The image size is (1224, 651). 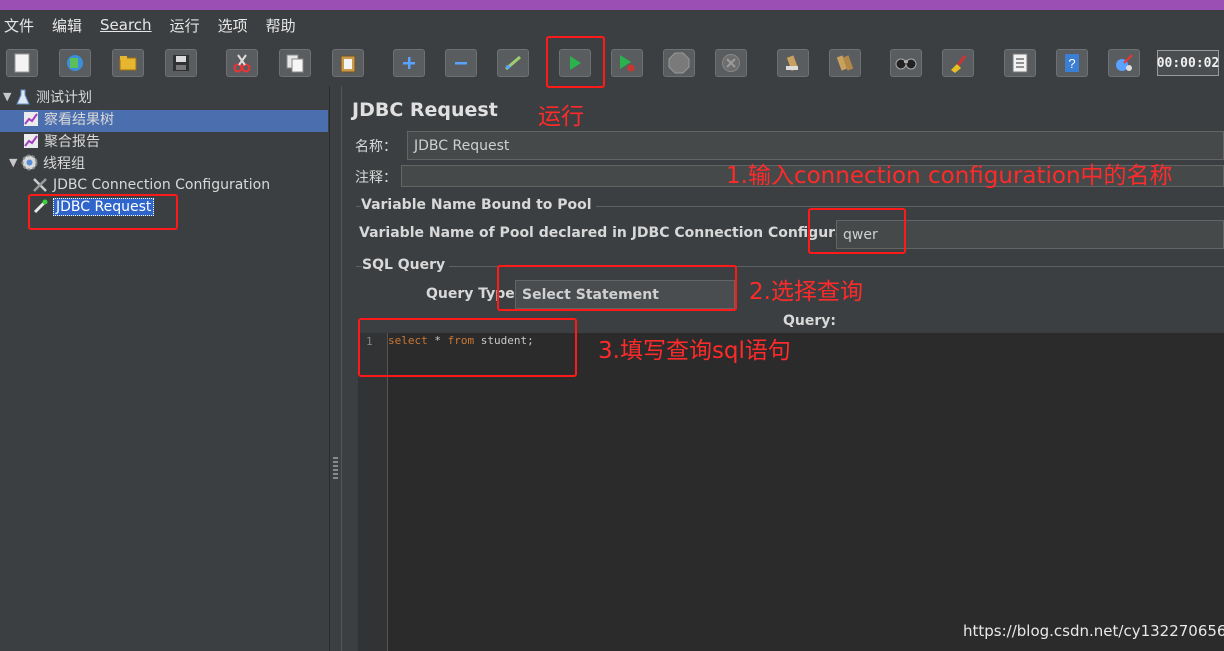 What do you see at coordinates (29, 162) in the screenshot?
I see `gear-icon` at bounding box center [29, 162].